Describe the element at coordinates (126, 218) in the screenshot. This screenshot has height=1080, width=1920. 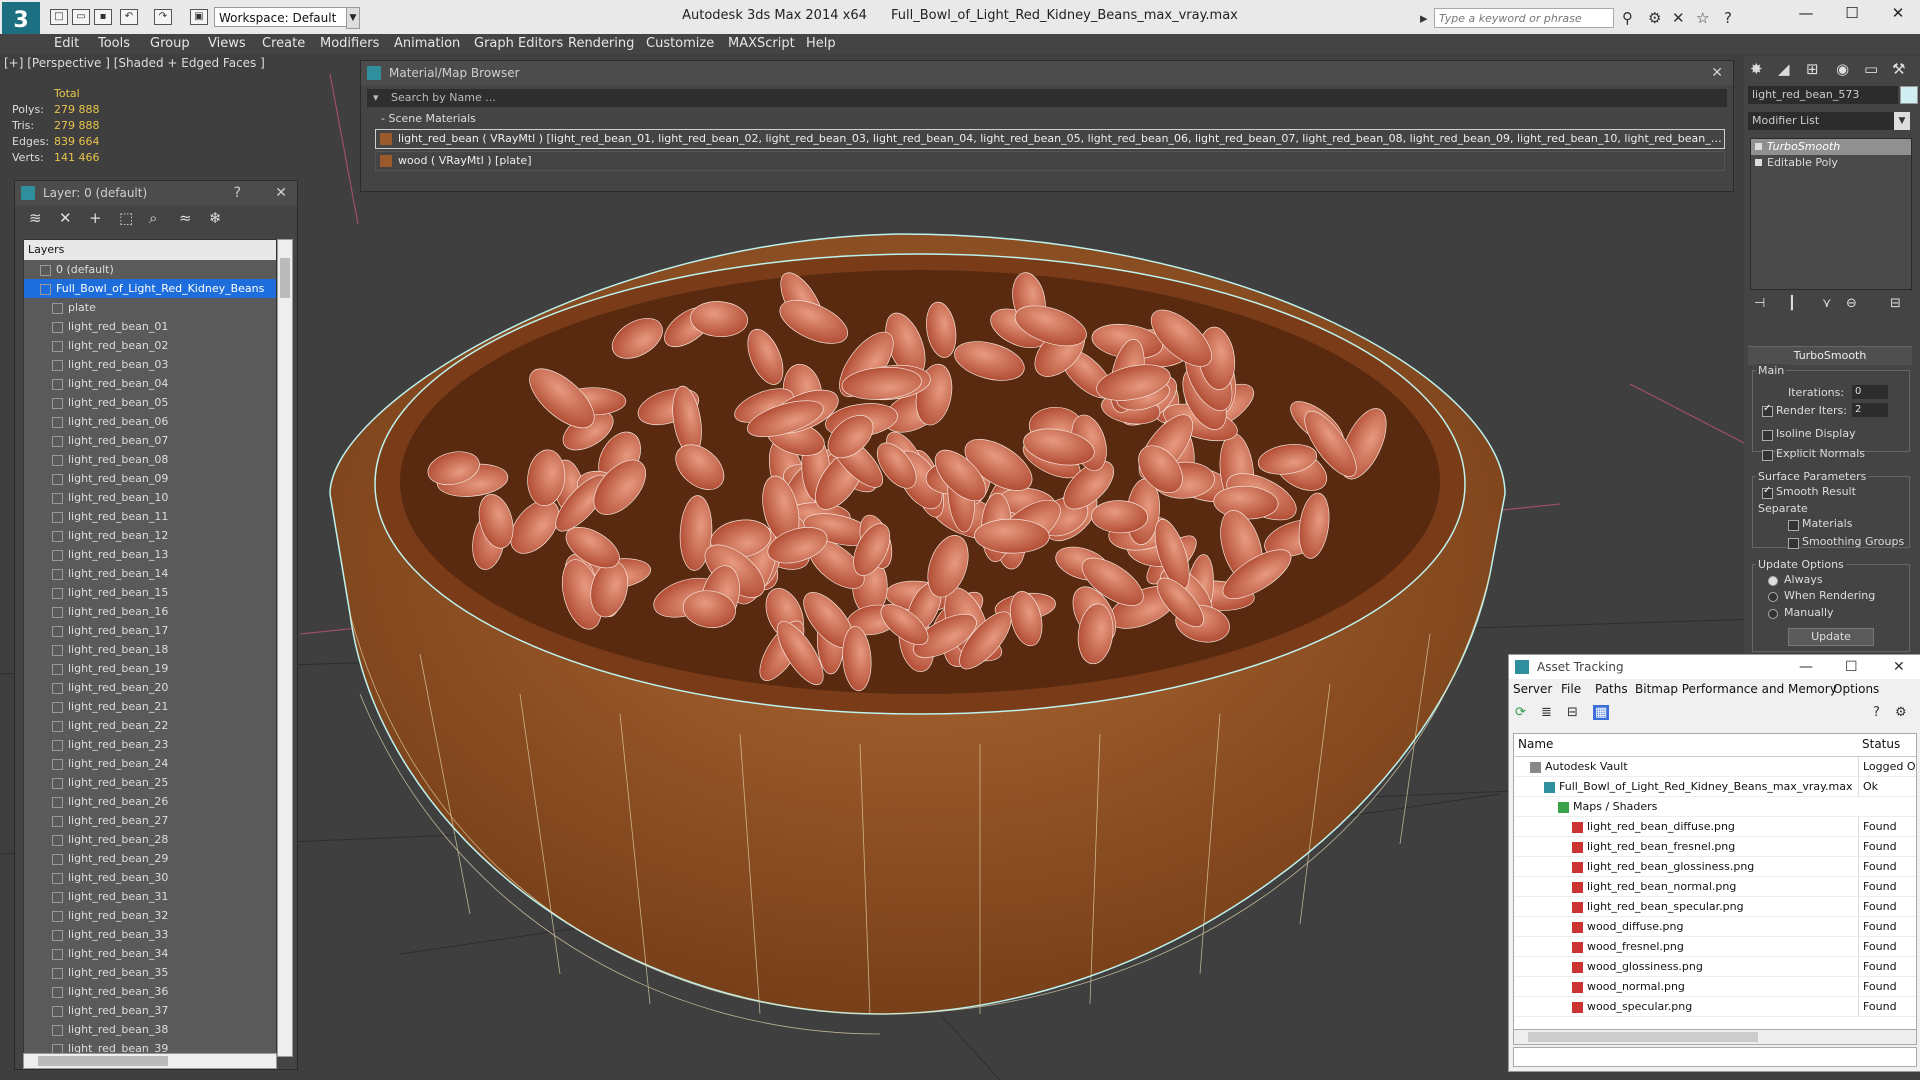
I see `select-objects-icon: ⬚` at that location.